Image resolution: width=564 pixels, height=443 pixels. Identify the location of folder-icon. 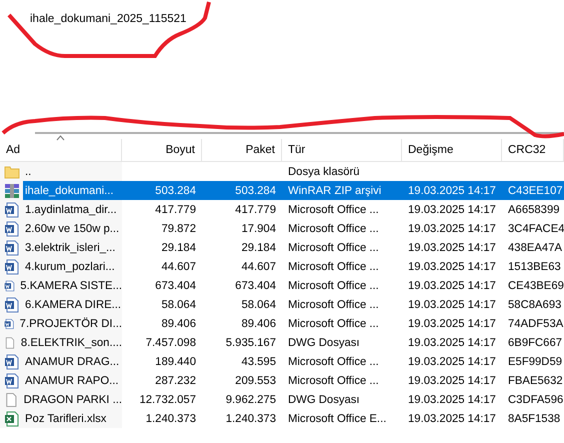
(12, 171).